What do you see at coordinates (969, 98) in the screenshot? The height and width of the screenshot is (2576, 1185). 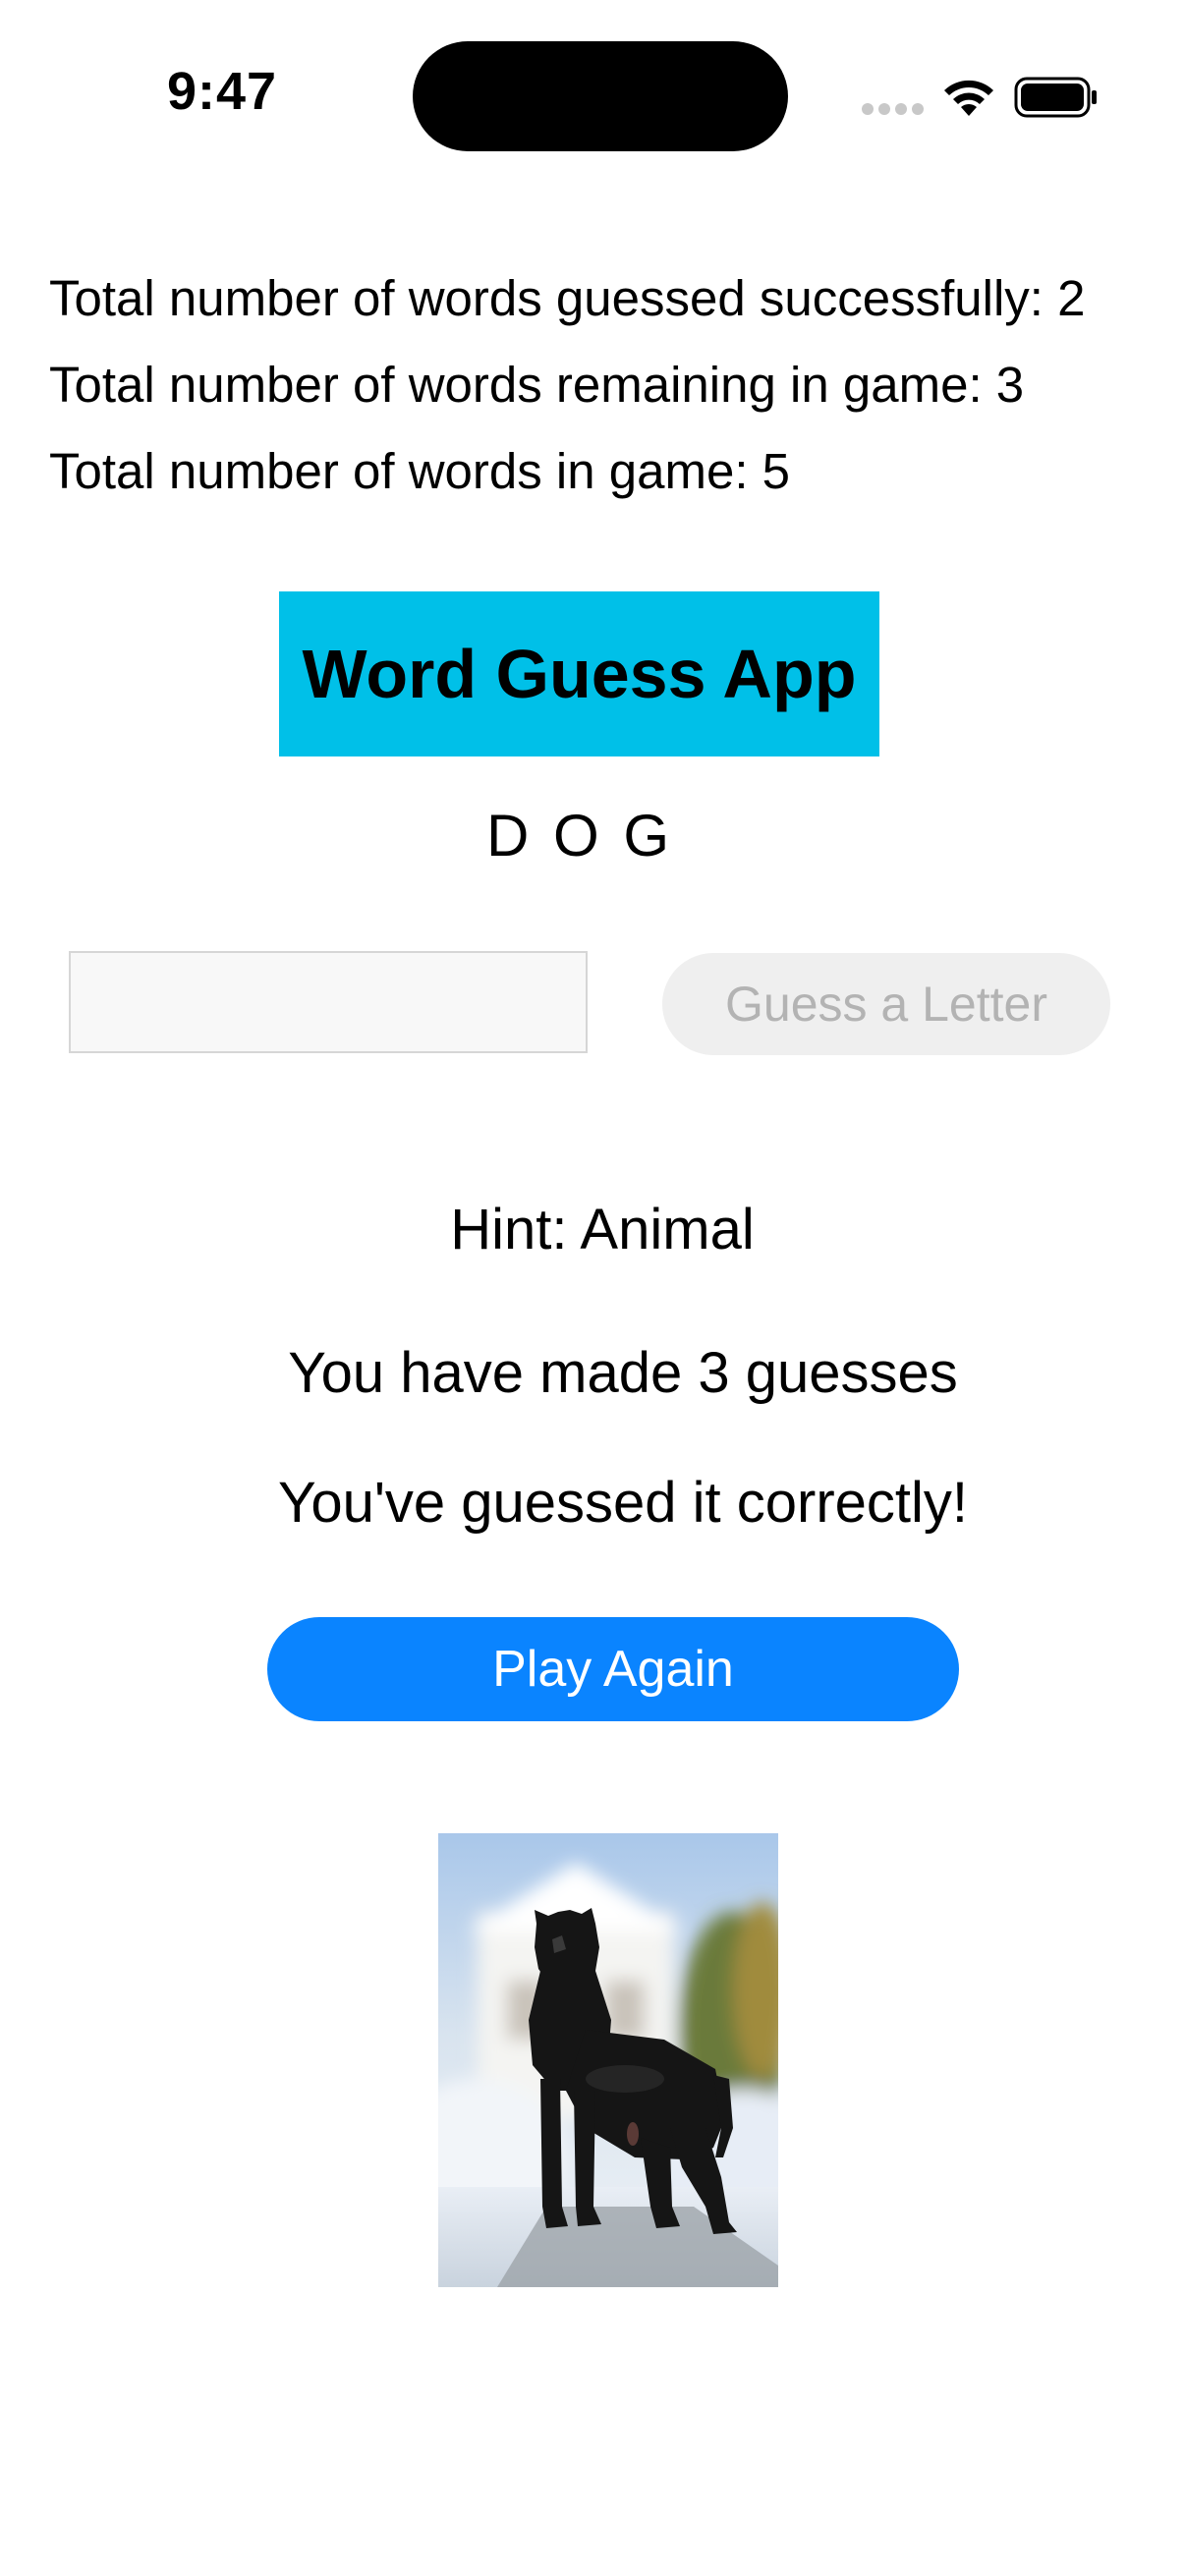 I see `wifi-icon` at bounding box center [969, 98].